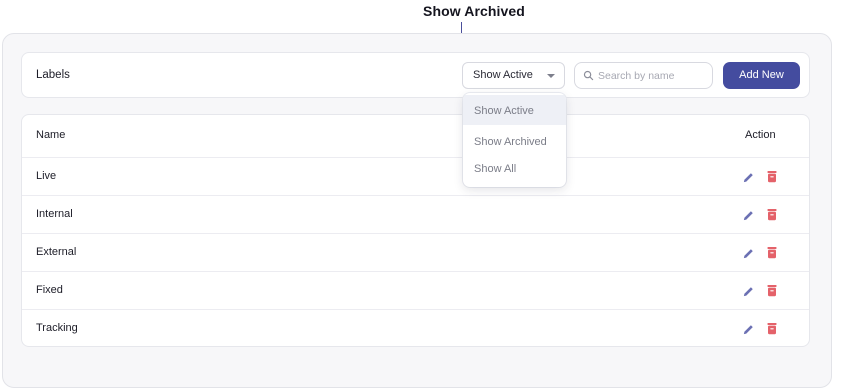  Describe the element at coordinates (588, 75) in the screenshot. I see `search-icon` at that location.